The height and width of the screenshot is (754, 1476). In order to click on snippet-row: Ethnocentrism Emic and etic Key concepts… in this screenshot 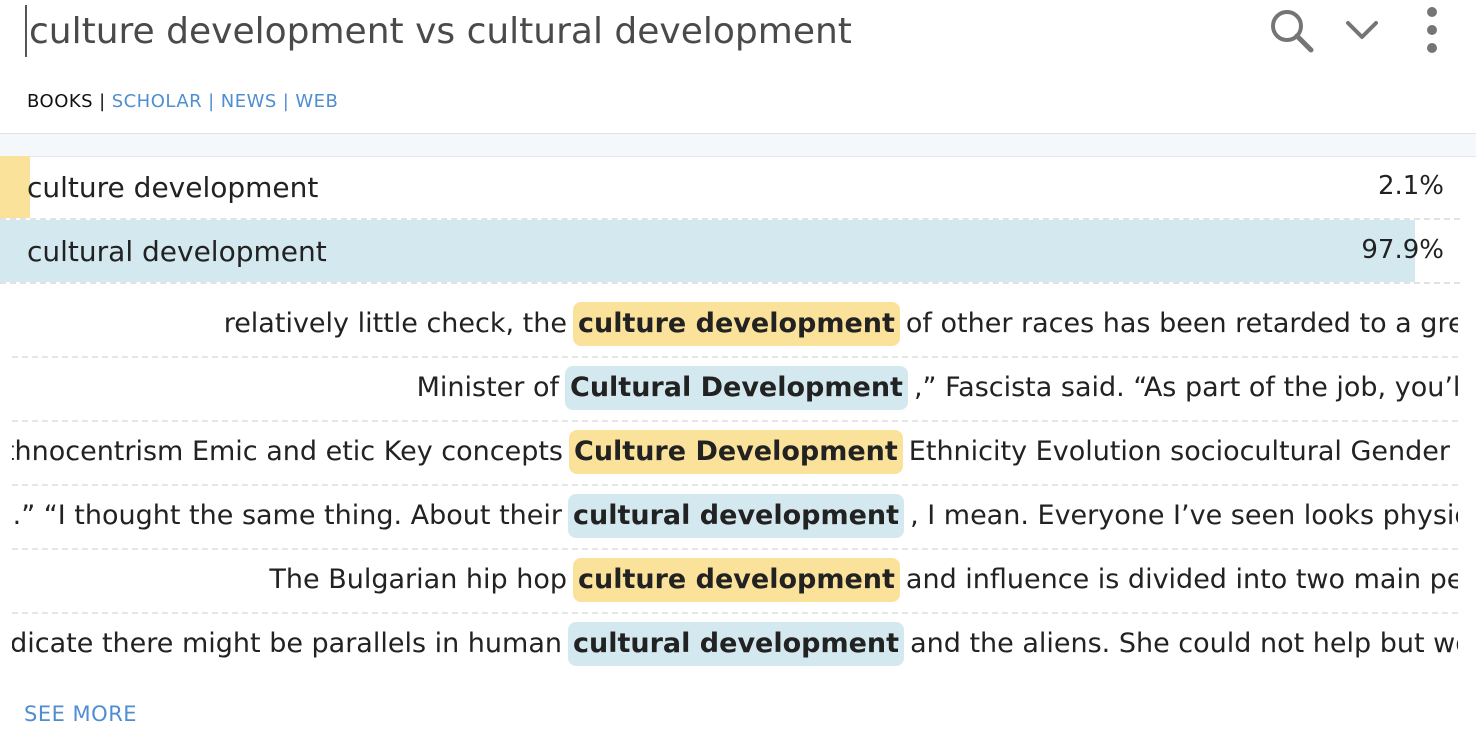, I will do `click(735, 454)`.